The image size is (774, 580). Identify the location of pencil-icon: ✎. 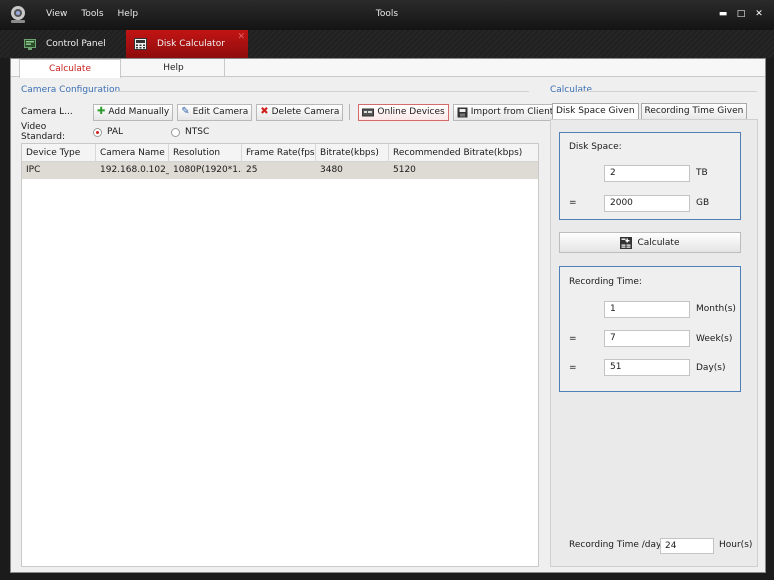
(185, 111).